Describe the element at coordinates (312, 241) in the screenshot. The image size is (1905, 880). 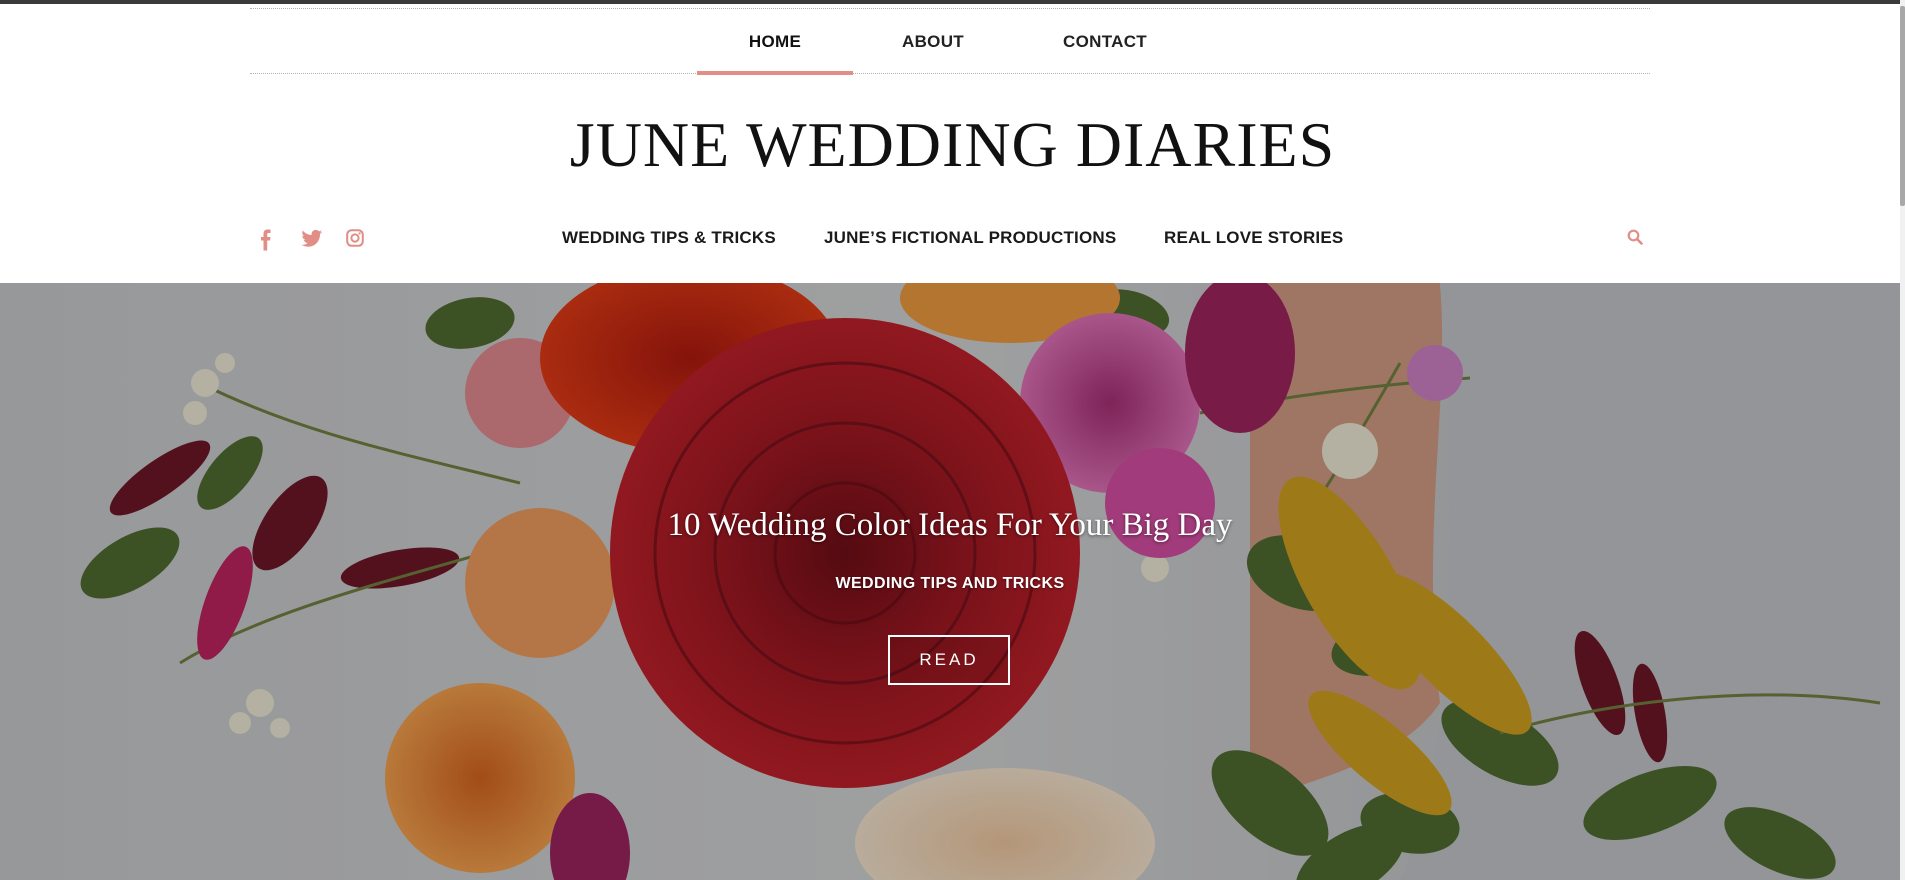
I see `twitter-icon` at that location.